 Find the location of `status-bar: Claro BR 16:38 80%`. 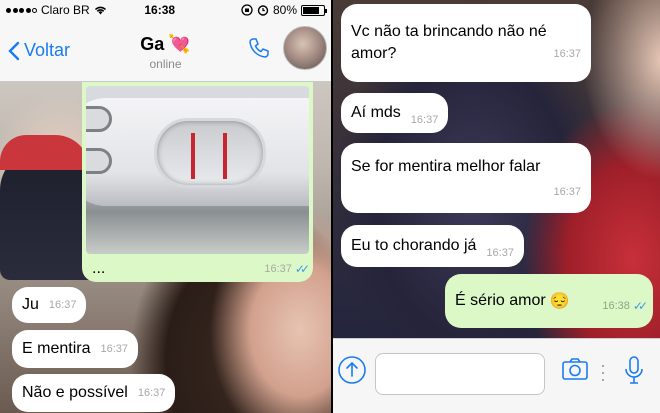

status-bar: Claro BR 16:38 80% is located at coordinates (165, 10).